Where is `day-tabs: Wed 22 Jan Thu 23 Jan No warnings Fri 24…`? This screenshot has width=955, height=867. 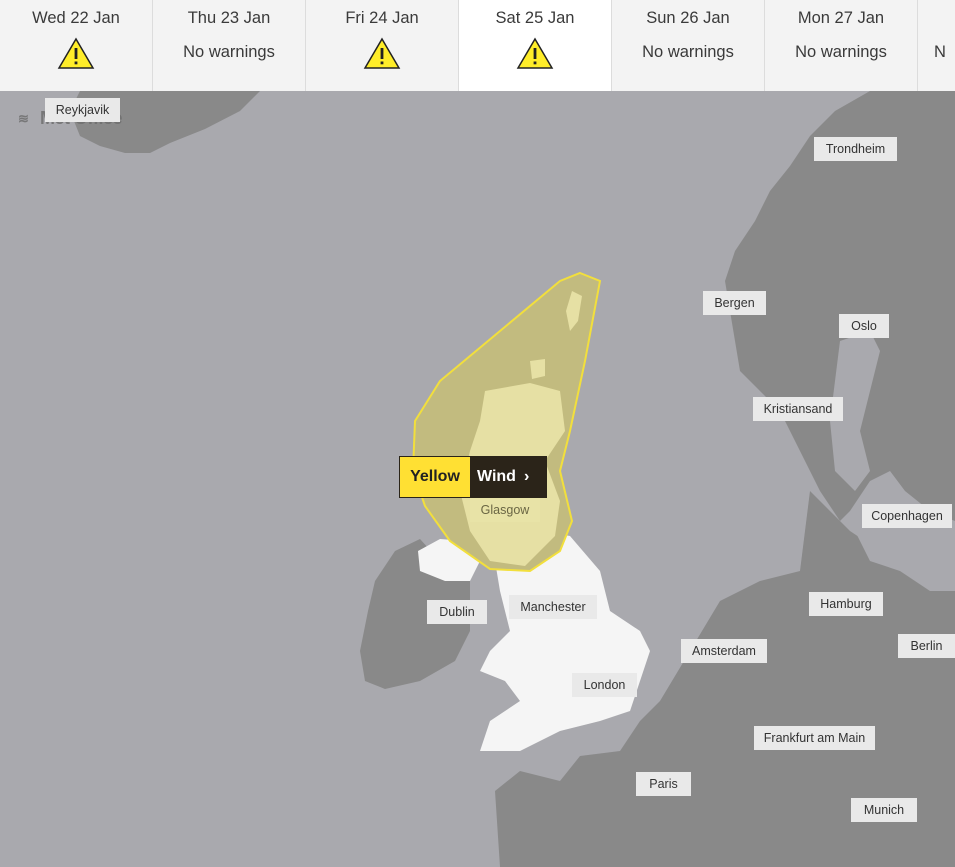 day-tabs: Wed 22 Jan Thu 23 Jan No warnings Fri 24… is located at coordinates (477, 45).